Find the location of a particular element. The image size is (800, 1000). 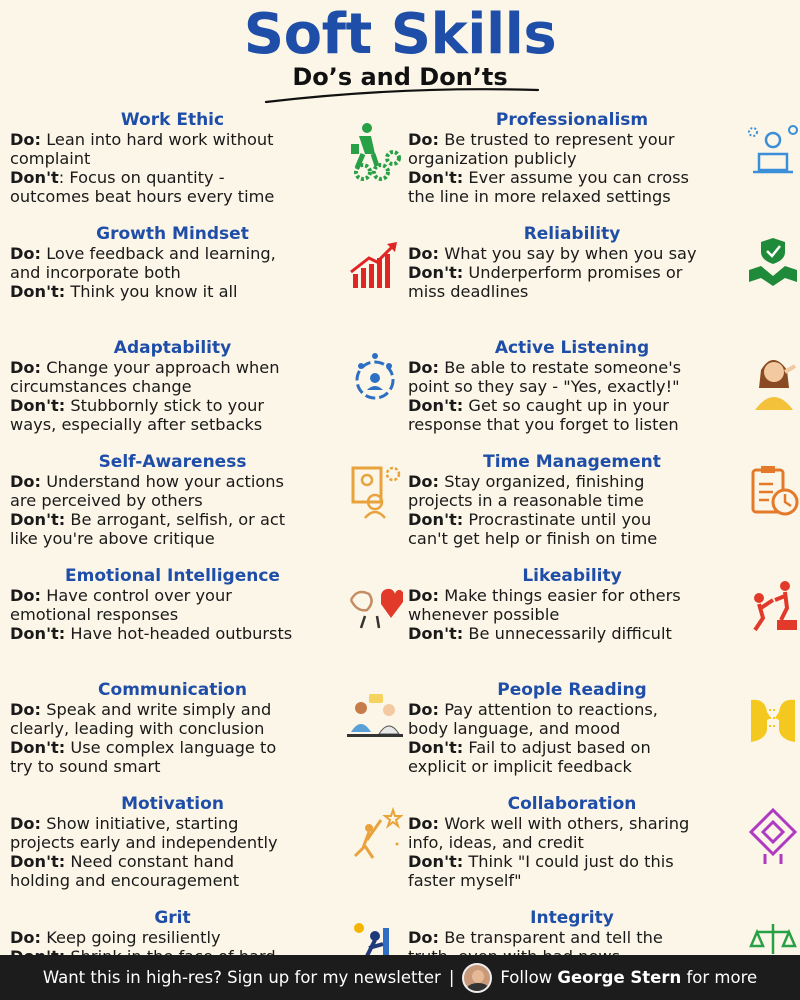

skill-line: Do: Speak and write simply and is located at coordinates (207, 709).